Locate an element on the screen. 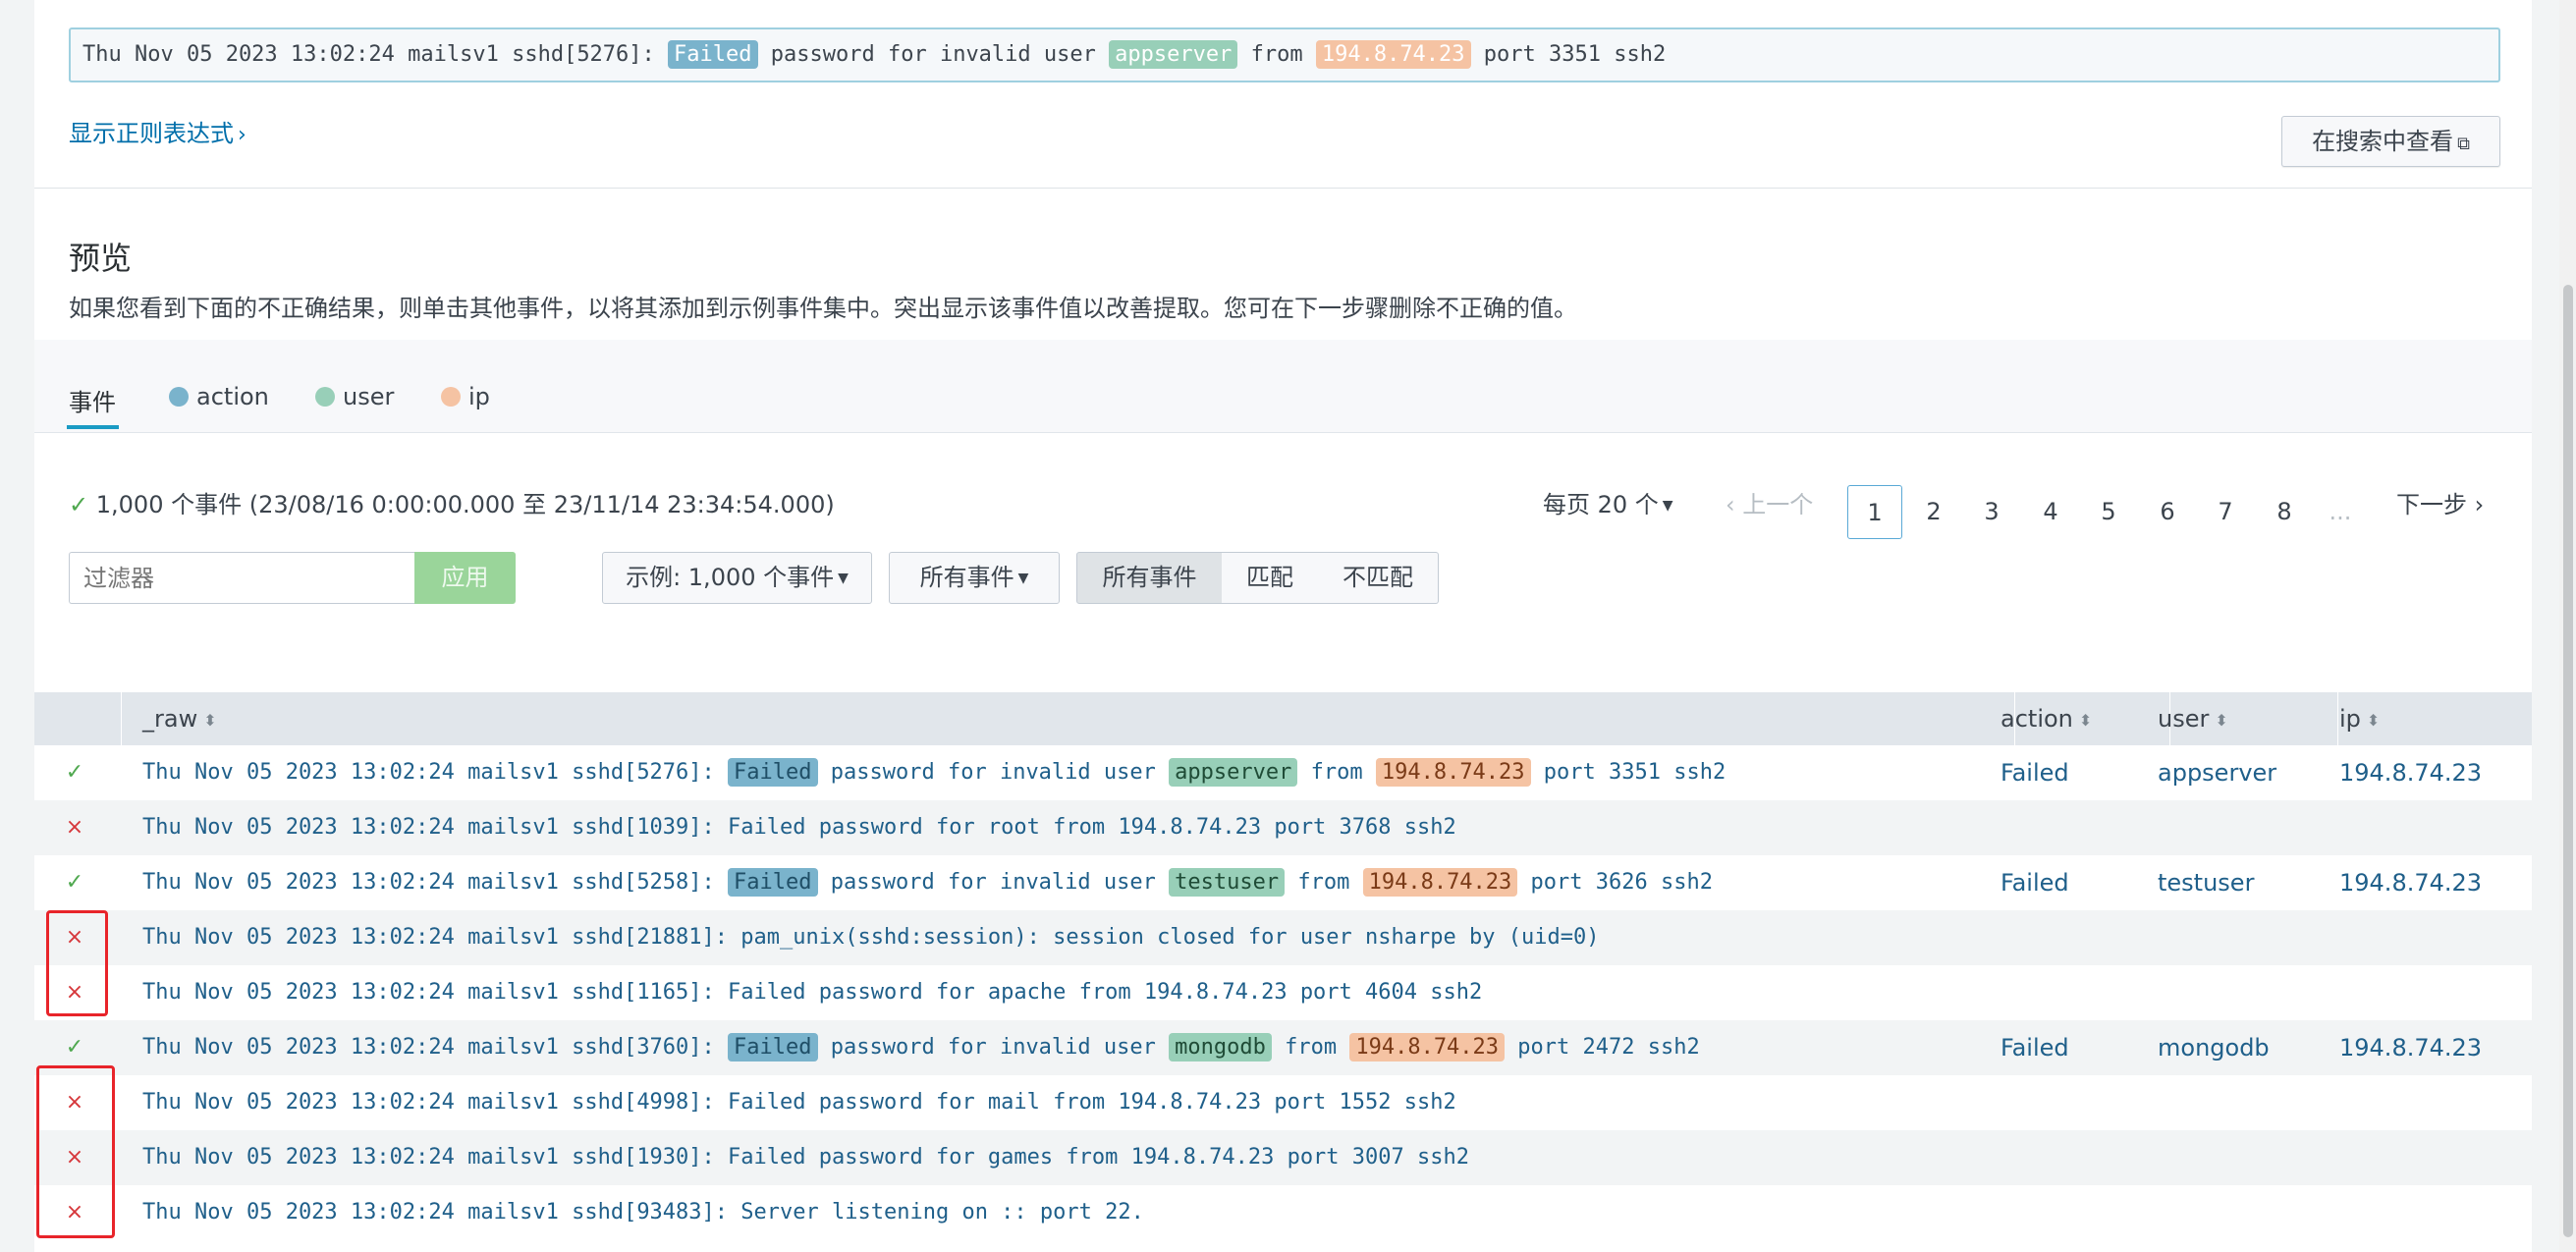  tab-ip: ip is located at coordinates (465, 396).